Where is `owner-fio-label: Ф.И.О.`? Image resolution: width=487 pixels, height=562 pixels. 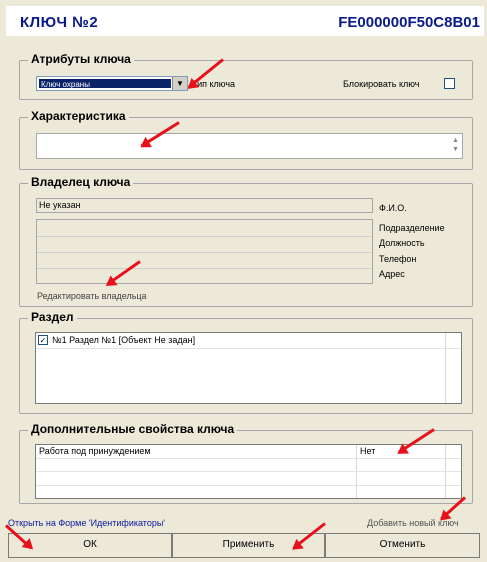 owner-fio-label: Ф.И.О. is located at coordinates (393, 208).